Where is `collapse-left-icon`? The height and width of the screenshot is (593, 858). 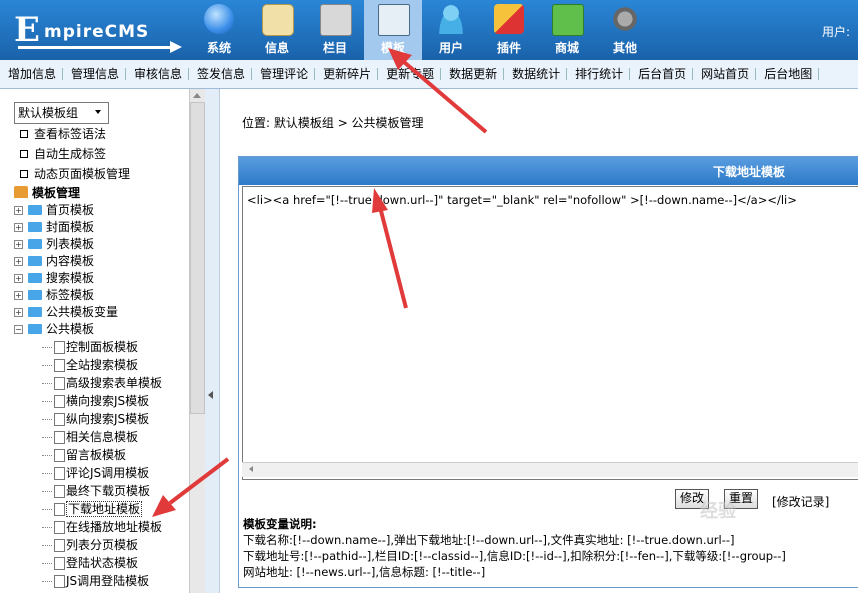 collapse-left-icon is located at coordinates (210, 395).